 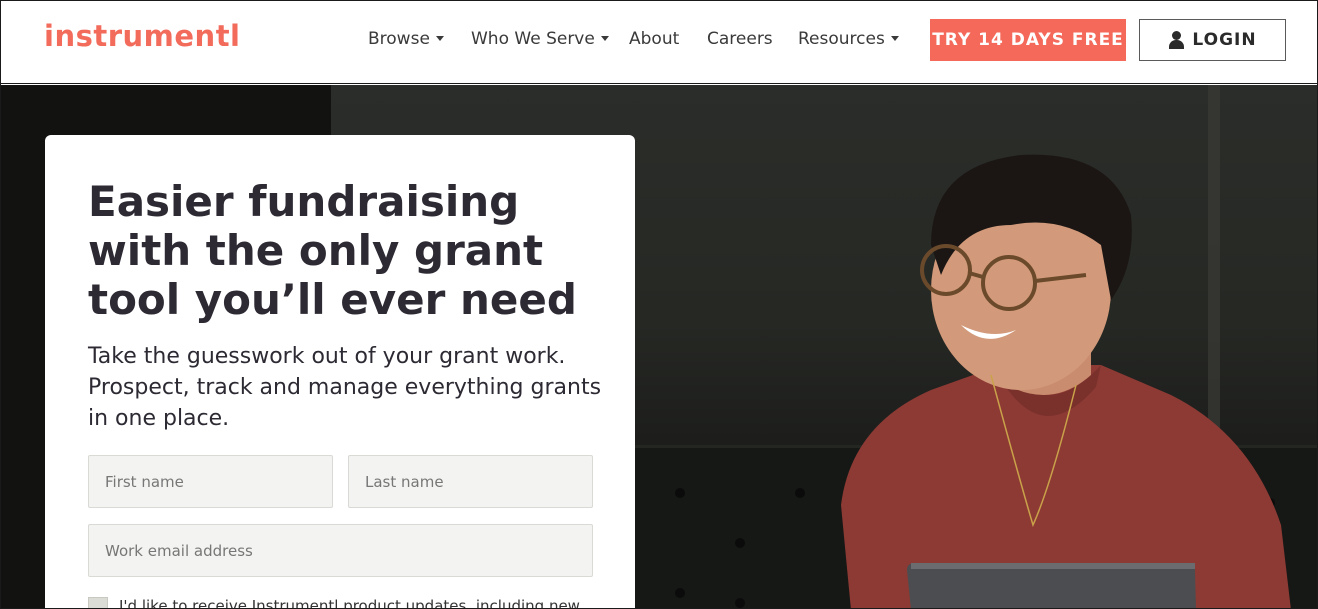 I want to click on nav-careers-label: Careers, so click(x=740, y=39).